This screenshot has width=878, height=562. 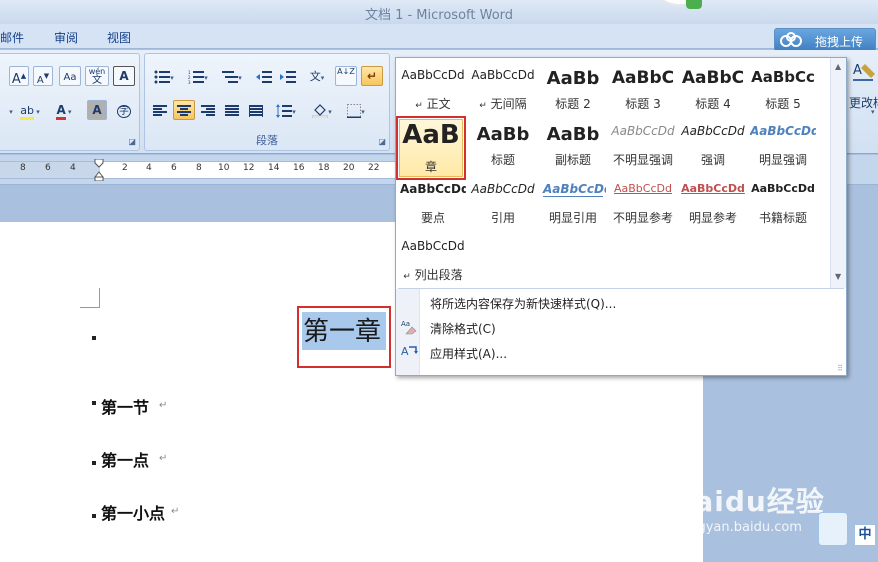 What do you see at coordinates (503, 104) in the screenshot?
I see `style-name: ↵ 无间隔` at bounding box center [503, 104].